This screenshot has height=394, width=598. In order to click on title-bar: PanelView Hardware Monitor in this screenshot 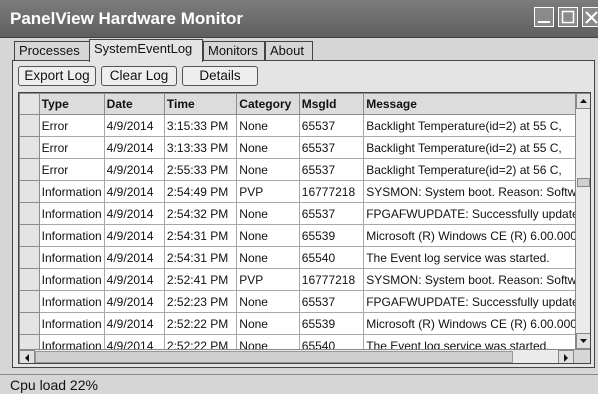, I will do `click(299, 19)`.